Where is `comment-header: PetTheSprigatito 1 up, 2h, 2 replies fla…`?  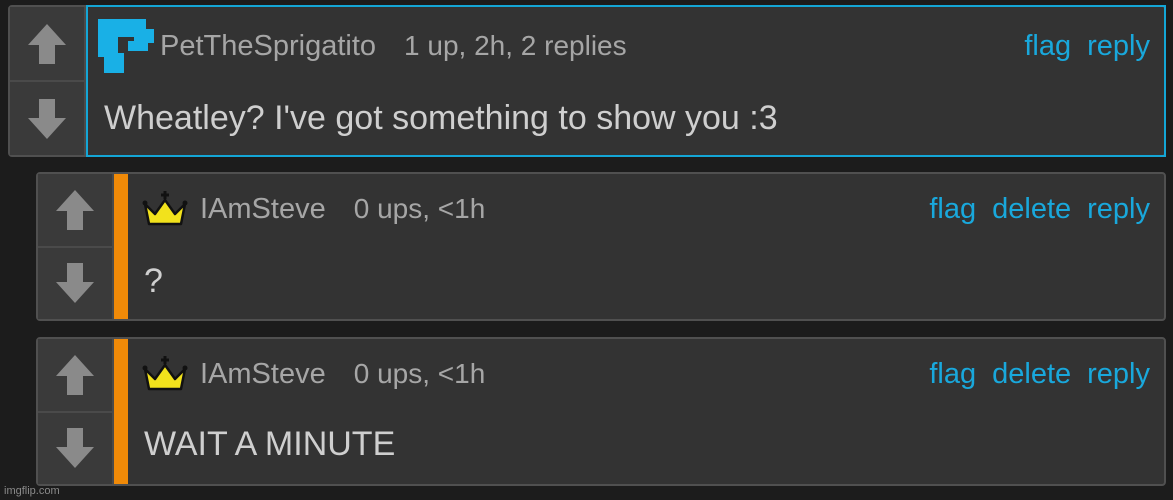
comment-header: PetTheSprigatito 1 up, 2h, 2 replies fla… is located at coordinates (624, 46).